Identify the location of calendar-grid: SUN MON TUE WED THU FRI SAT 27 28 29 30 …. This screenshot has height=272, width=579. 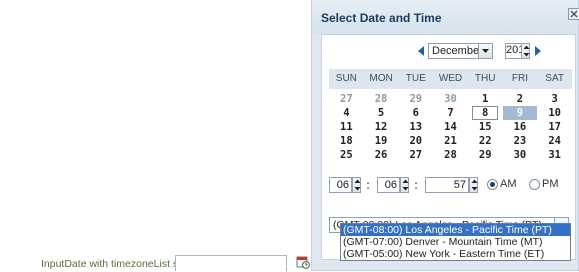
(450, 115).